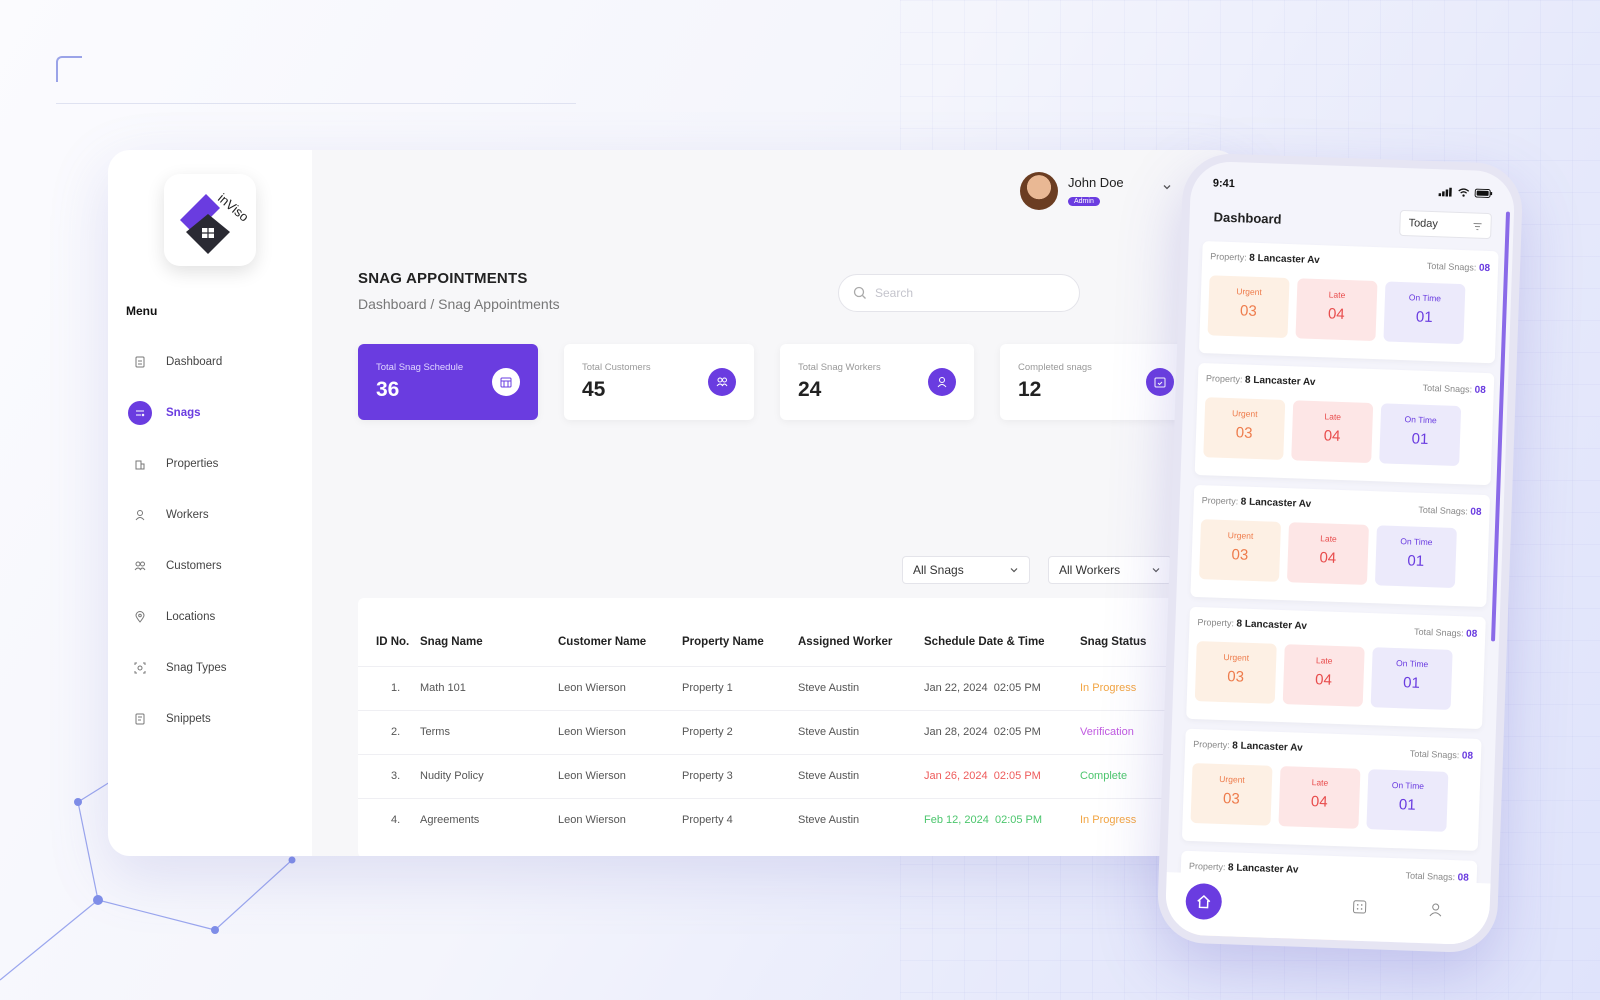 The height and width of the screenshot is (1000, 1600). Describe the element at coordinates (191, 616) in the screenshot. I see `sidebar-item-label: Locations` at that location.